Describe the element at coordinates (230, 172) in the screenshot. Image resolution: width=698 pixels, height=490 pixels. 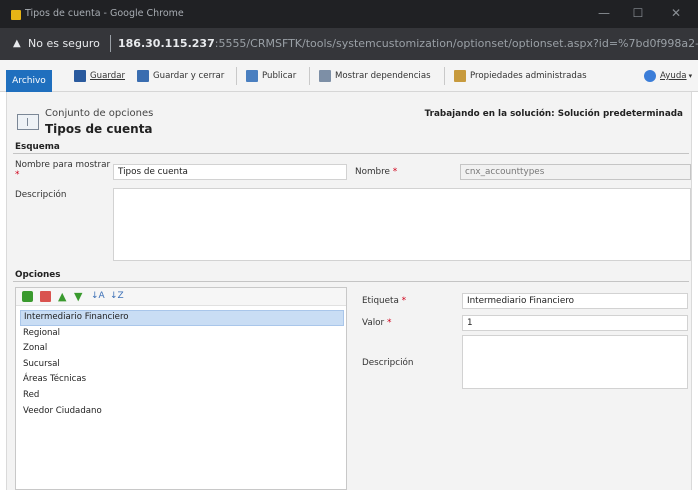
I see `display-name-input: Tipos de cuenta` at that location.